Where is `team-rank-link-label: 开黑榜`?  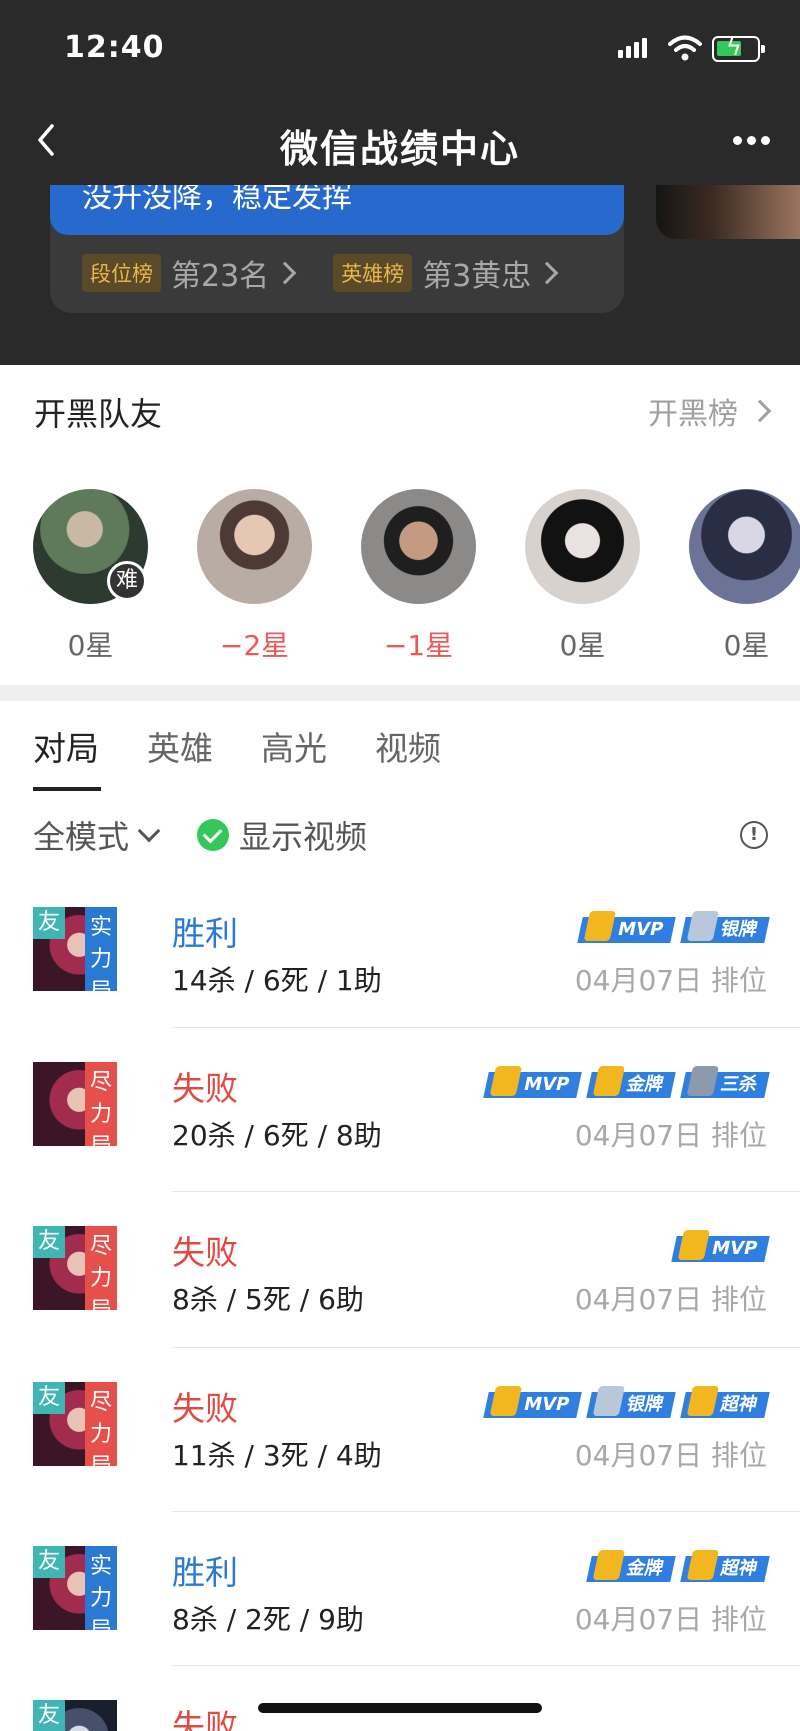
team-rank-link-label: 开黑榜 is located at coordinates (693, 414).